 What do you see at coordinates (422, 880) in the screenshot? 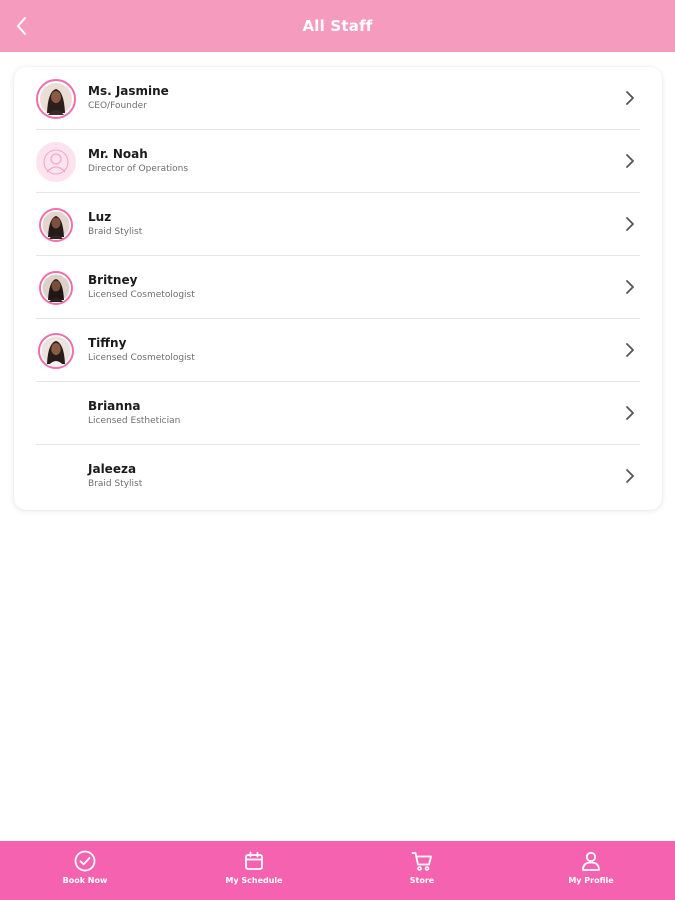
I see `nav-label: Store` at bounding box center [422, 880].